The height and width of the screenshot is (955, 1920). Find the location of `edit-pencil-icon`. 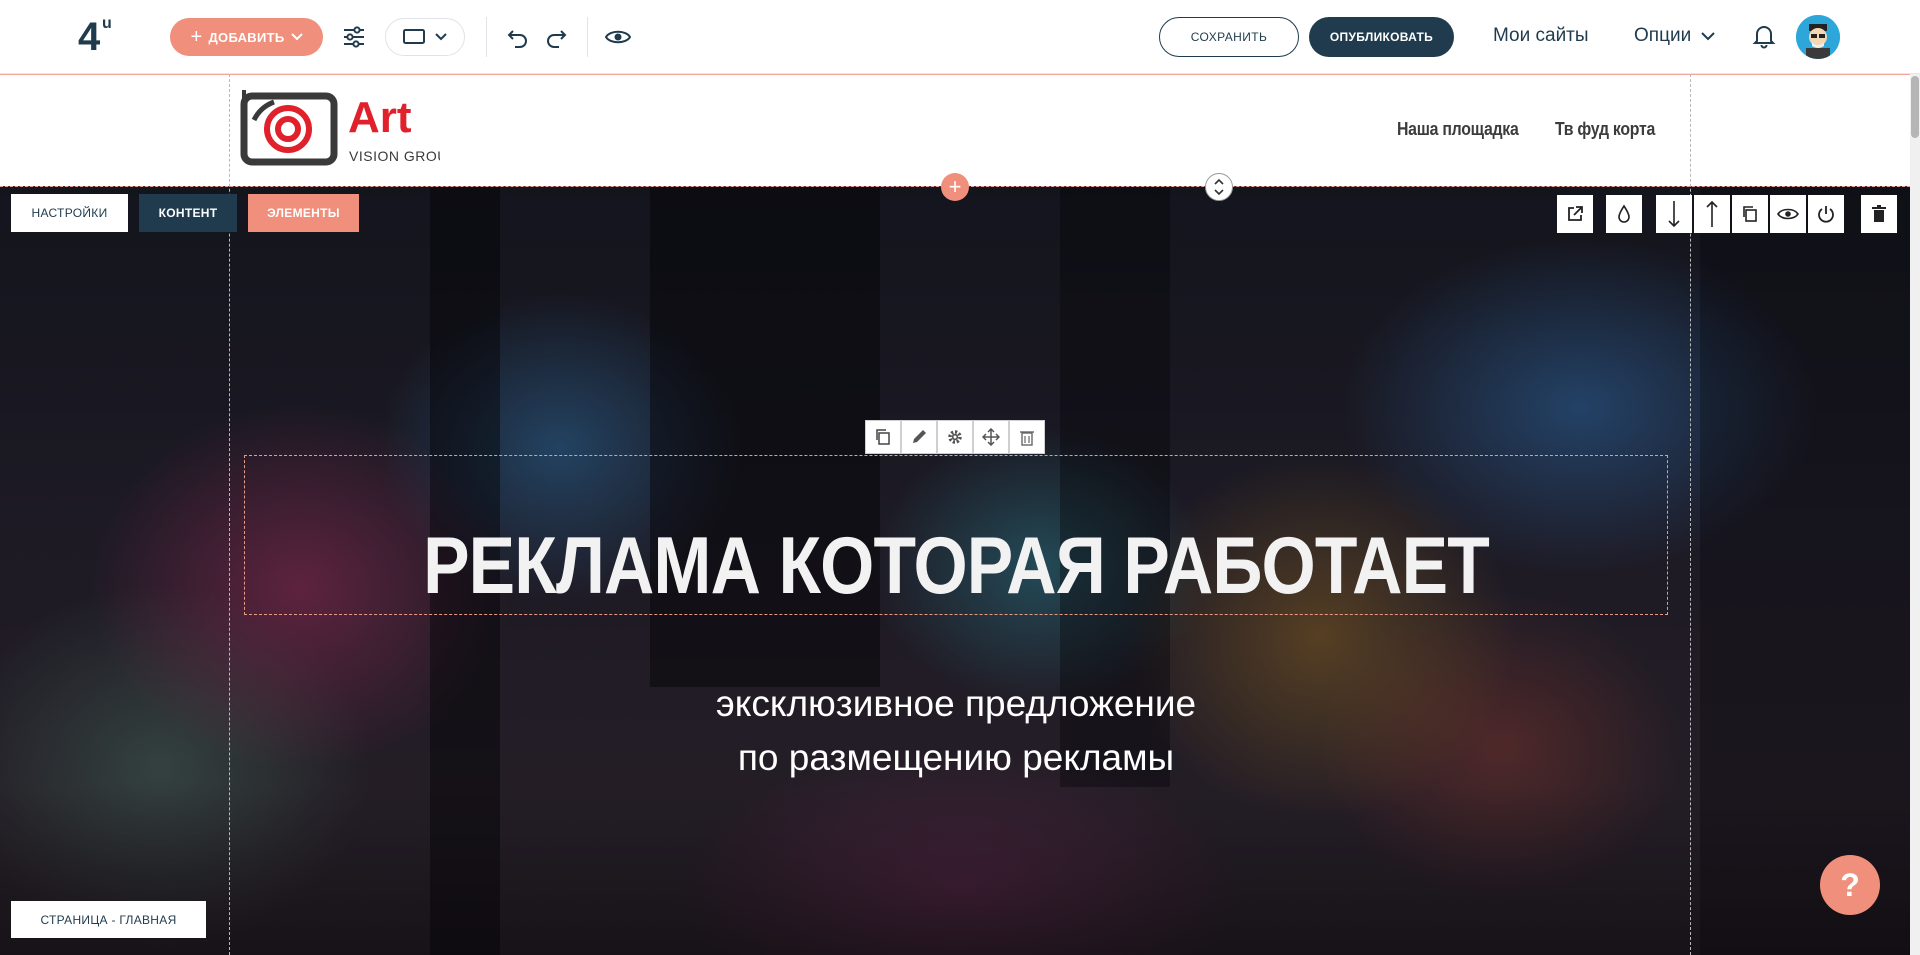

edit-pencil-icon is located at coordinates (919, 437).